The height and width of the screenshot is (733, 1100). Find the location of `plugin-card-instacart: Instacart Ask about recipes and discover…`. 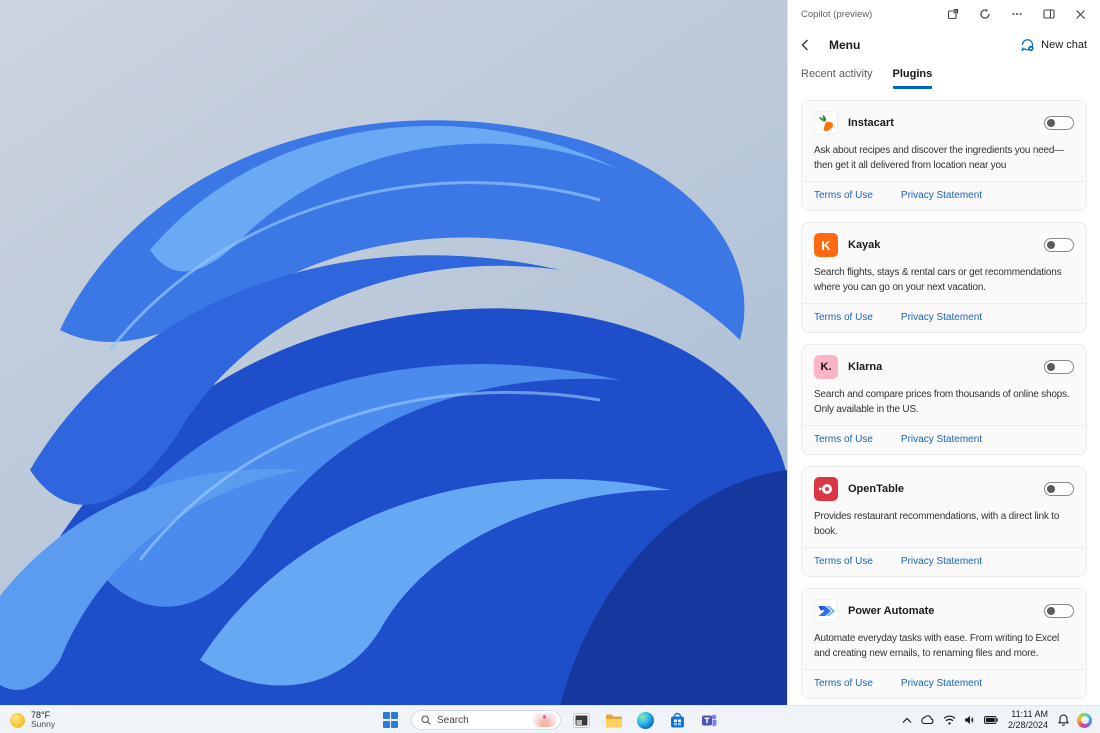

plugin-card-instacart: Instacart Ask about recipes and discover… is located at coordinates (944, 155).